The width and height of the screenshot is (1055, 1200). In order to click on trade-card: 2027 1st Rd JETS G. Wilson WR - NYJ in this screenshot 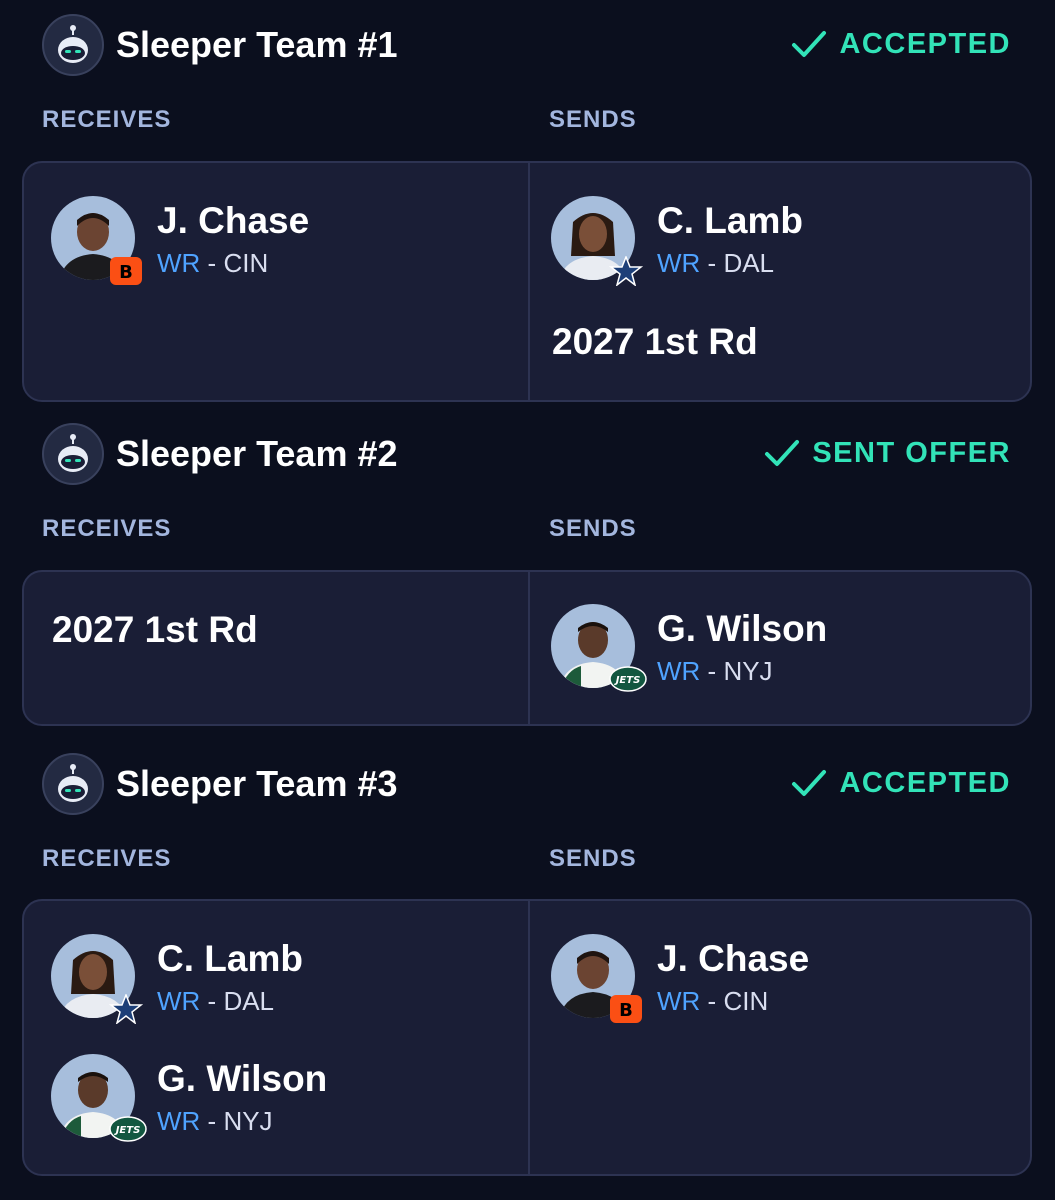, I will do `click(527, 648)`.